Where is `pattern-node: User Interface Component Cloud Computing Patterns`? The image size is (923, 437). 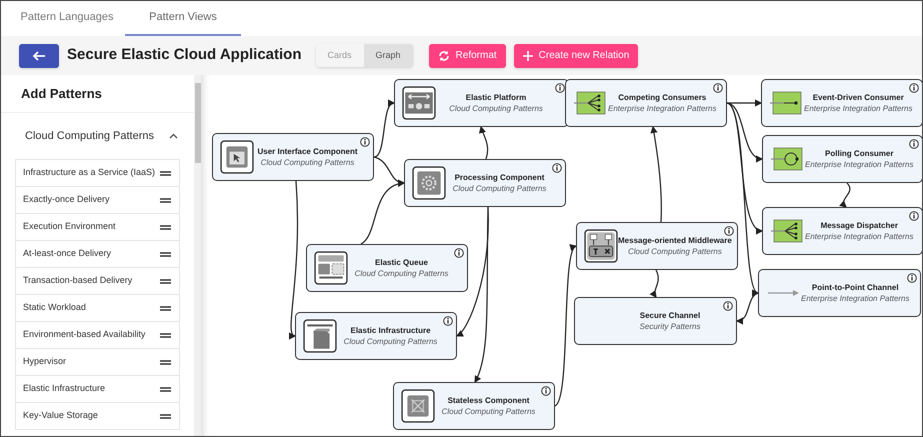 pattern-node: User Interface Component Cloud Computing Patterns is located at coordinates (293, 157).